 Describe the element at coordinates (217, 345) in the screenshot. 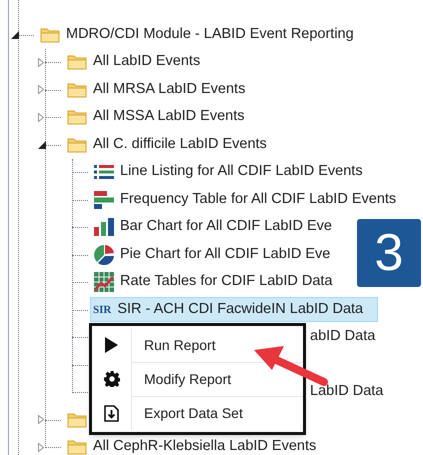

I see `menu-item: Run Report` at that location.